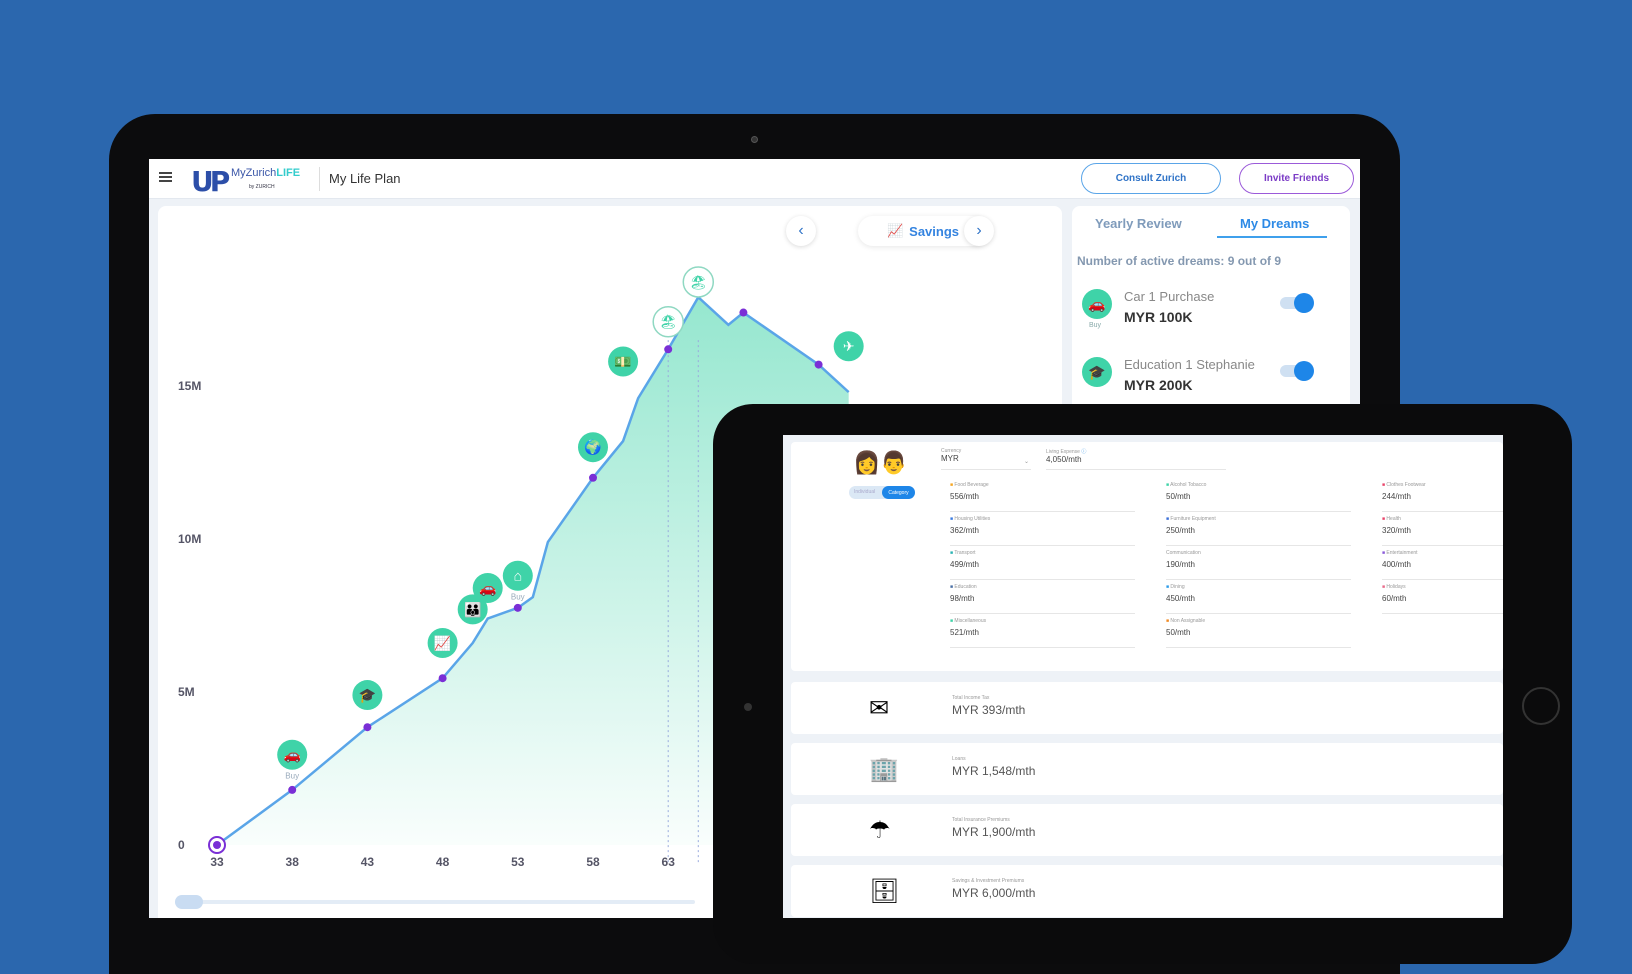 The height and width of the screenshot is (974, 1632). What do you see at coordinates (189, 902) in the screenshot?
I see `timeline-scroll-thumb` at bounding box center [189, 902].